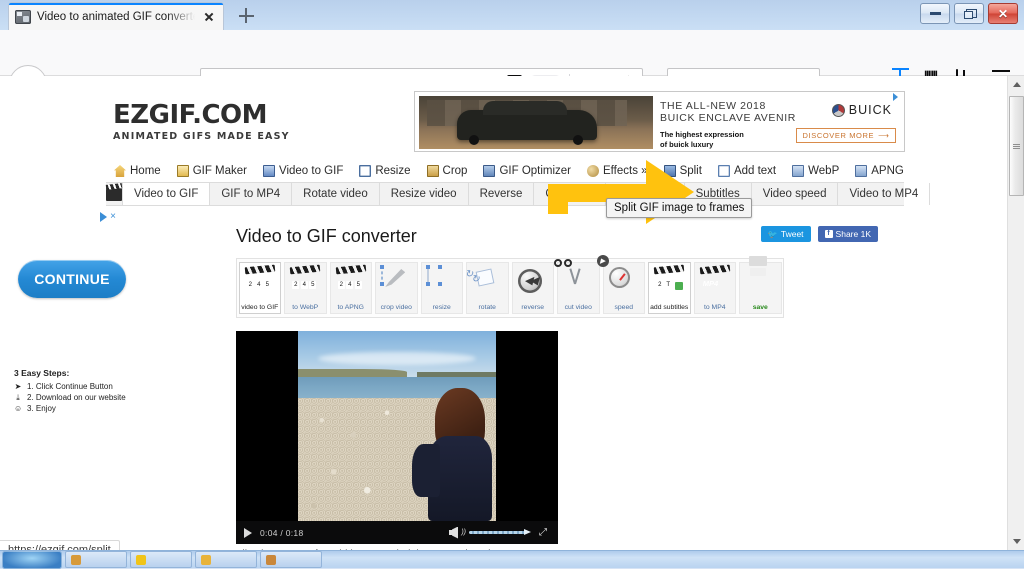  What do you see at coordinates (303, 171) in the screenshot?
I see `nav-item-video-to-gif: Video to GIF` at bounding box center [303, 171].